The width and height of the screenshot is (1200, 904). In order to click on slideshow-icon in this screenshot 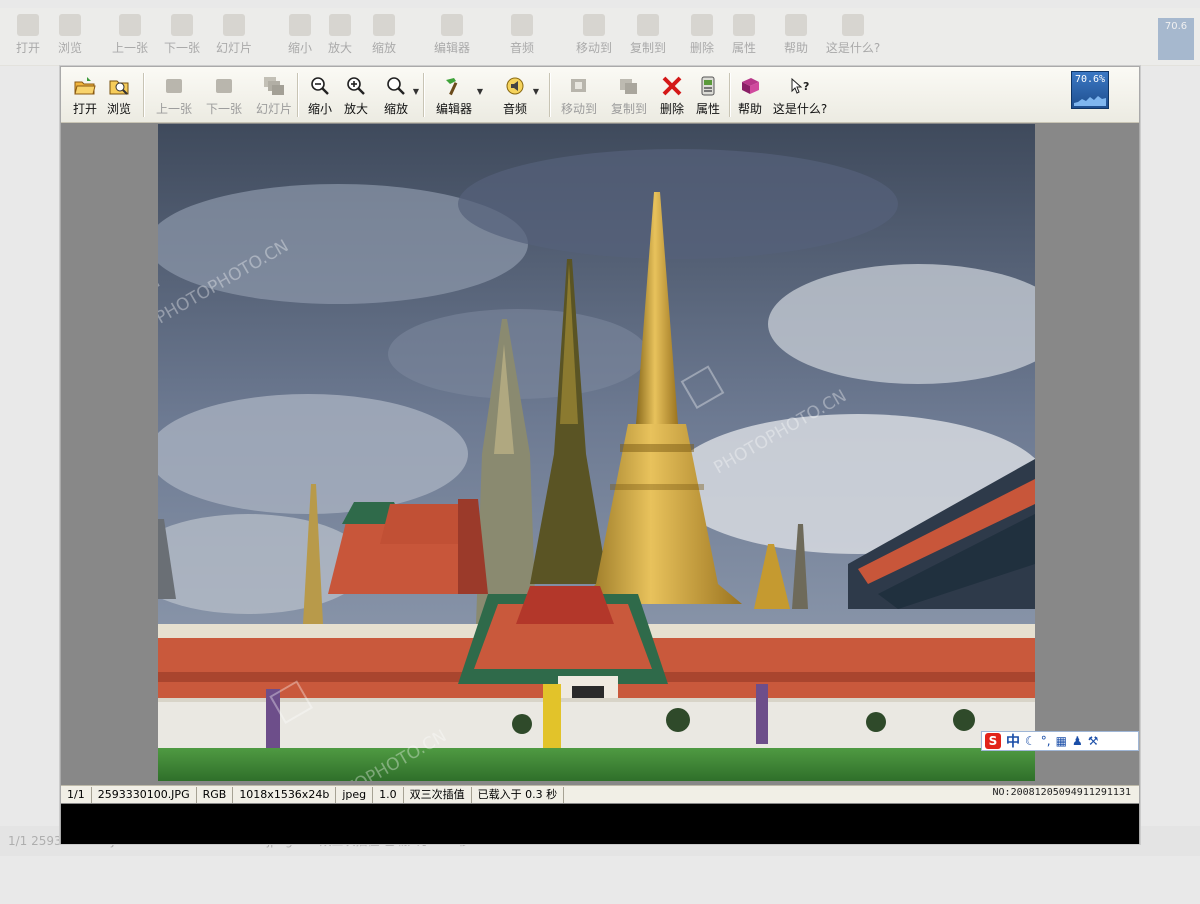, I will do `click(274, 86)`.